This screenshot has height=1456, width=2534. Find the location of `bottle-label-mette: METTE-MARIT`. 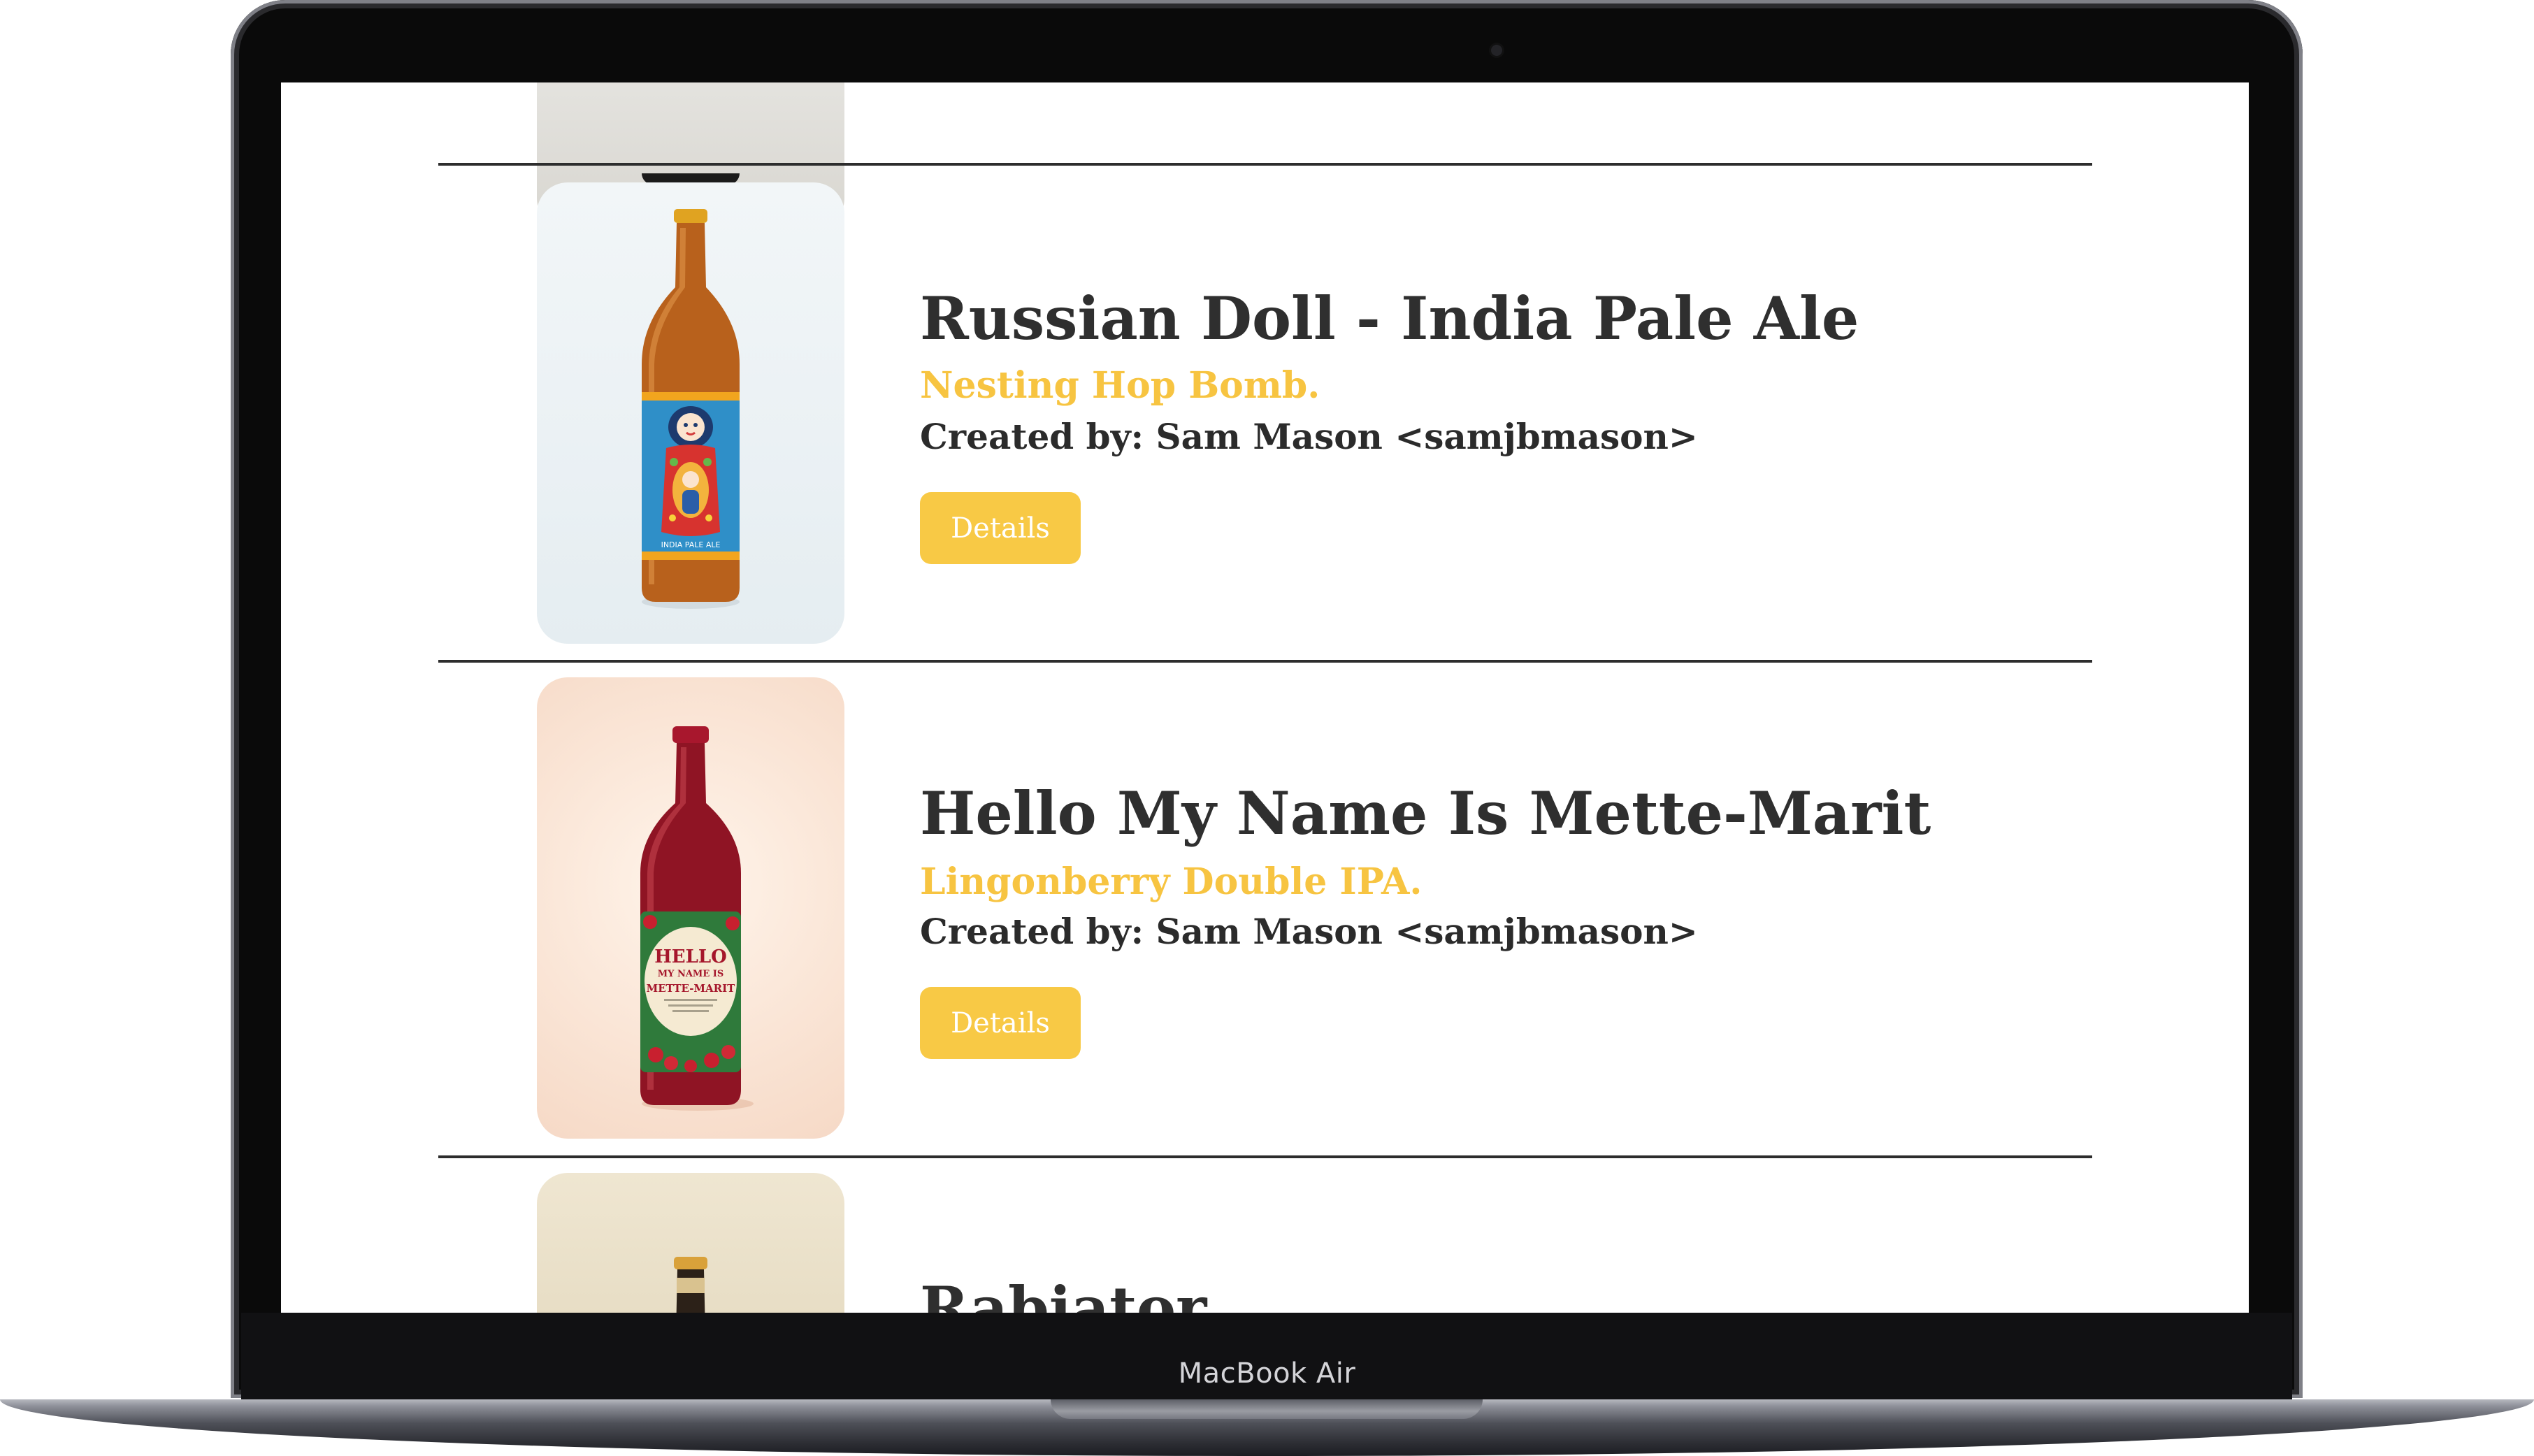

bottle-label-mette: METTE-MARIT is located at coordinates (691, 989).